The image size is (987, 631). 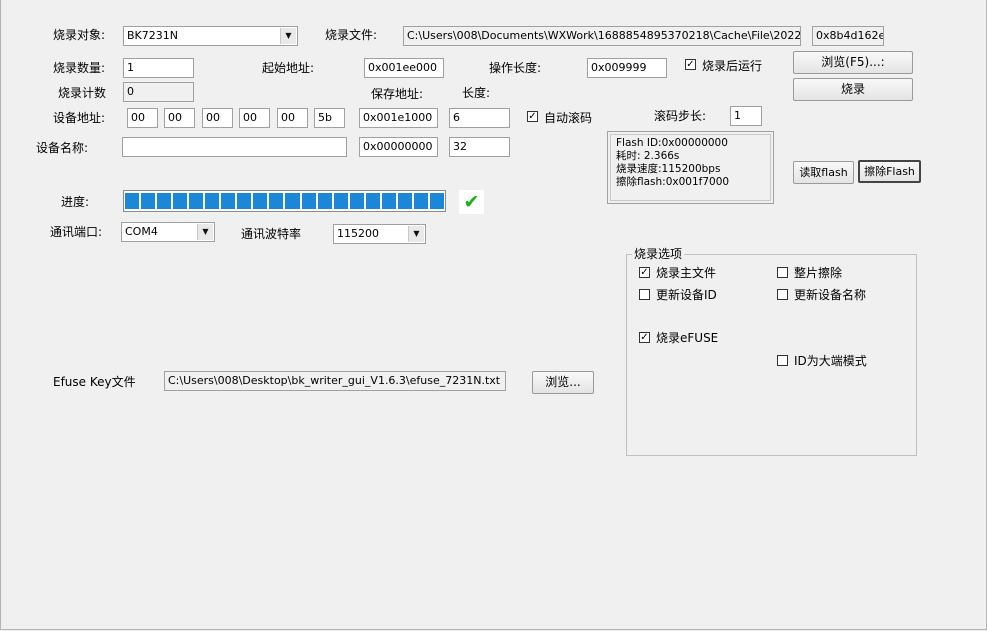 I want to click on done-check-icon: ✔, so click(x=471, y=202).